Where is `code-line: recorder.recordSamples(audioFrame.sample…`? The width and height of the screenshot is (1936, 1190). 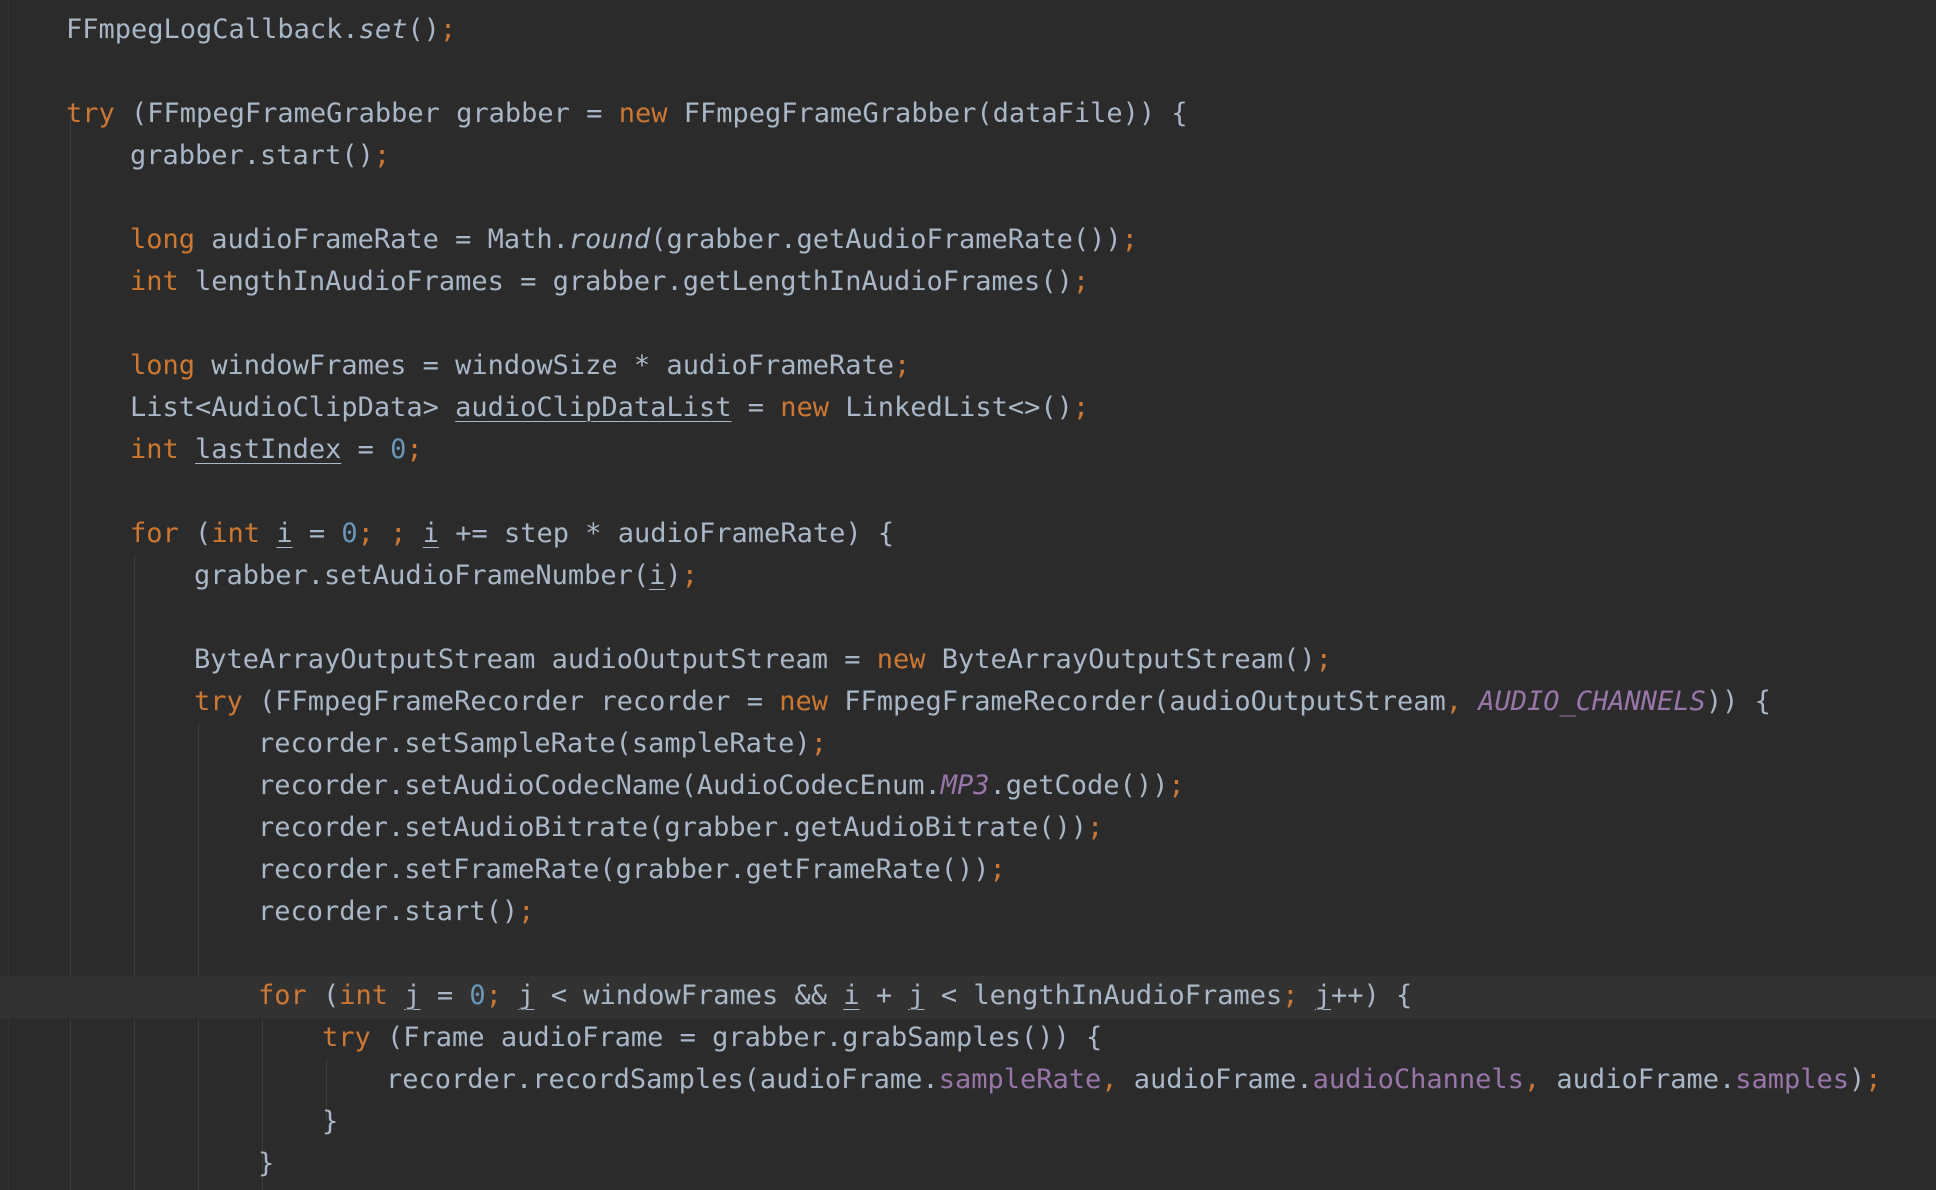 code-line: recorder.recordSamples(audioFrame.sample… is located at coordinates (968, 1080).